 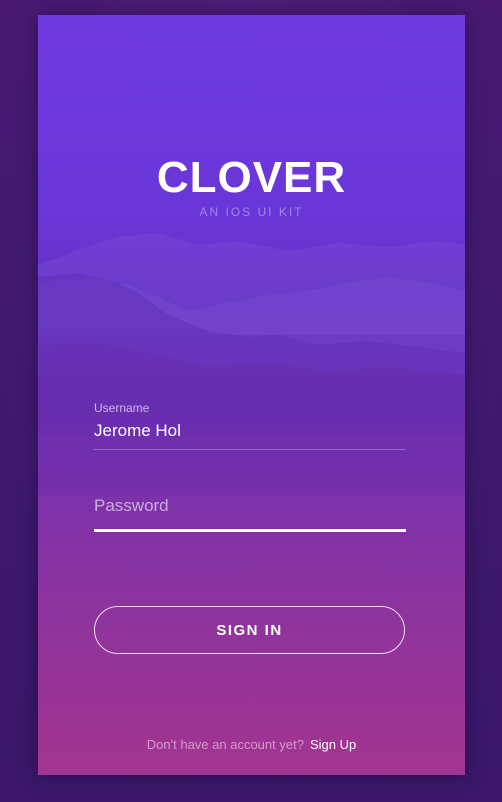 I want to click on sign-in-button: SIGN IN, so click(x=249, y=630).